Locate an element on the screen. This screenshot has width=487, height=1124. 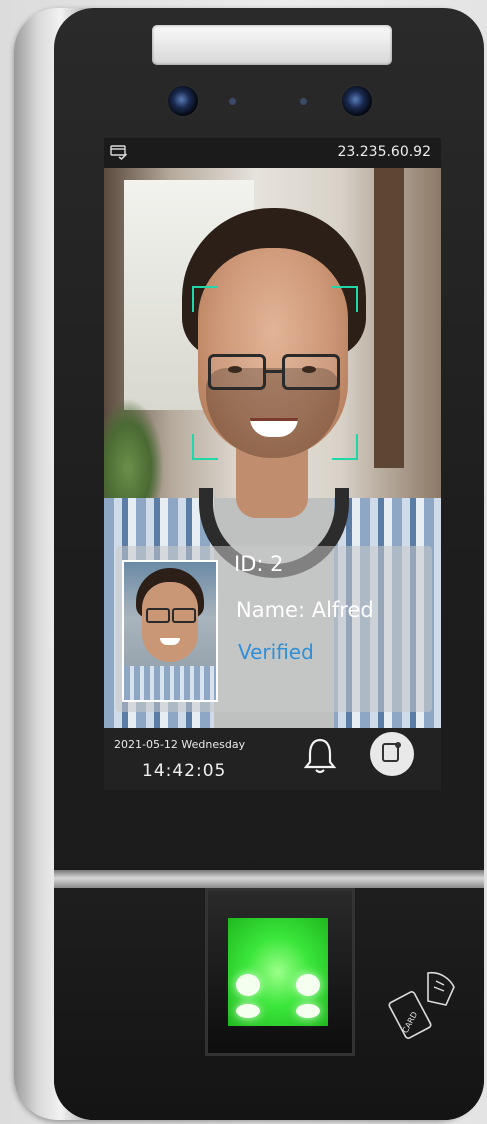
ip-address: 23.235.60.92 is located at coordinates (384, 152).